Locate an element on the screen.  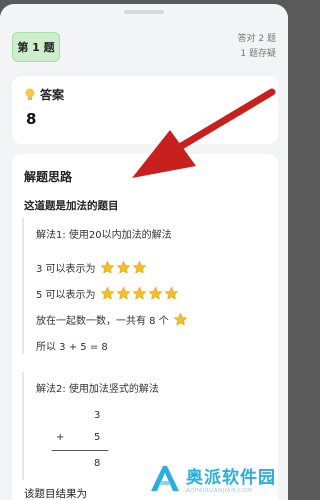
watermark-url: AOPAIRUANJIAN.COM is located at coordinates (219, 490).